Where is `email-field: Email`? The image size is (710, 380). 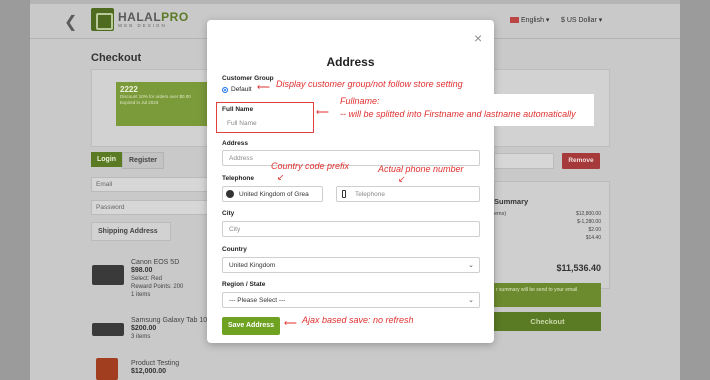 email-field: Email is located at coordinates (150, 184).